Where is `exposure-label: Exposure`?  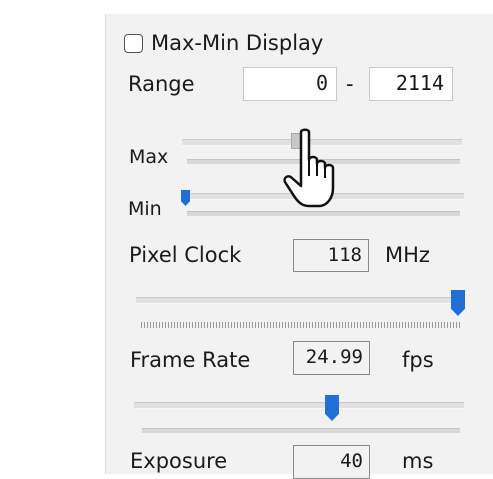 exposure-label: Exposure is located at coordinates (179, 461).